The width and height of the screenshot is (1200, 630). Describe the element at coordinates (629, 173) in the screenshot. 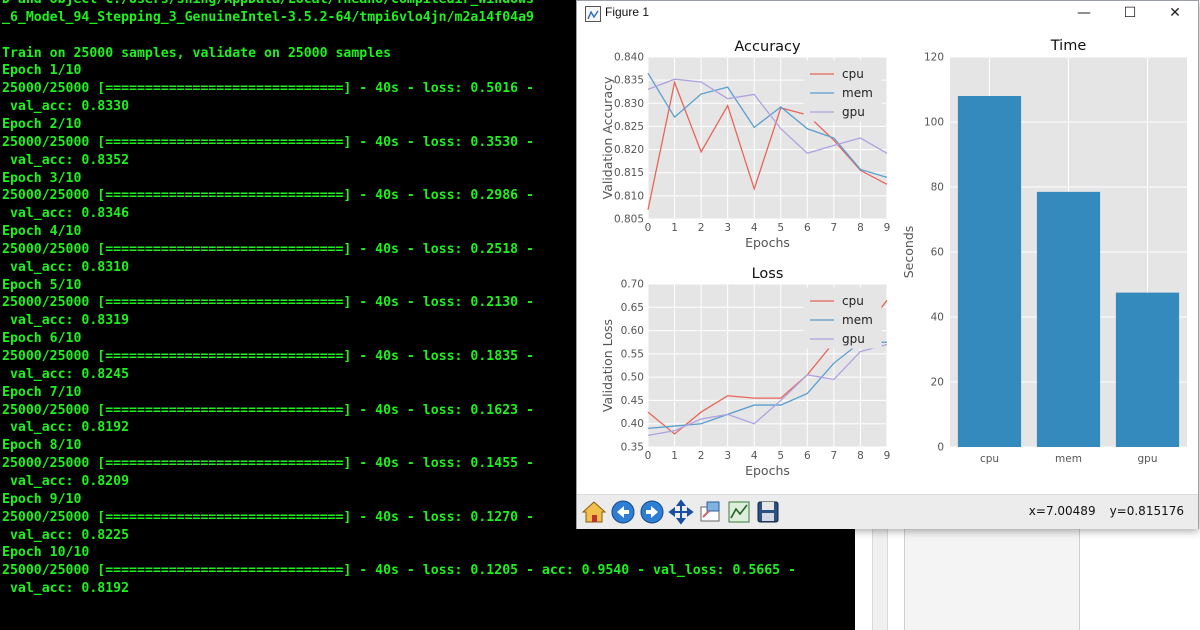

I see `y-tick-label: 0.815` at that location.